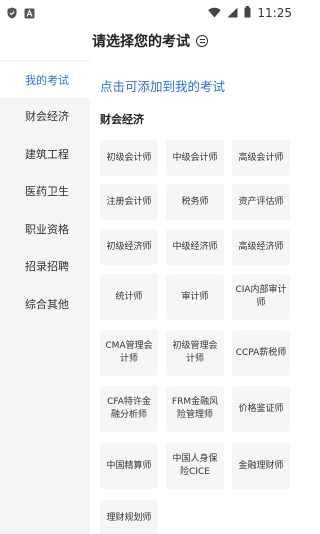  I want to click on exam-card: 注册会计师, so click(129, 202).